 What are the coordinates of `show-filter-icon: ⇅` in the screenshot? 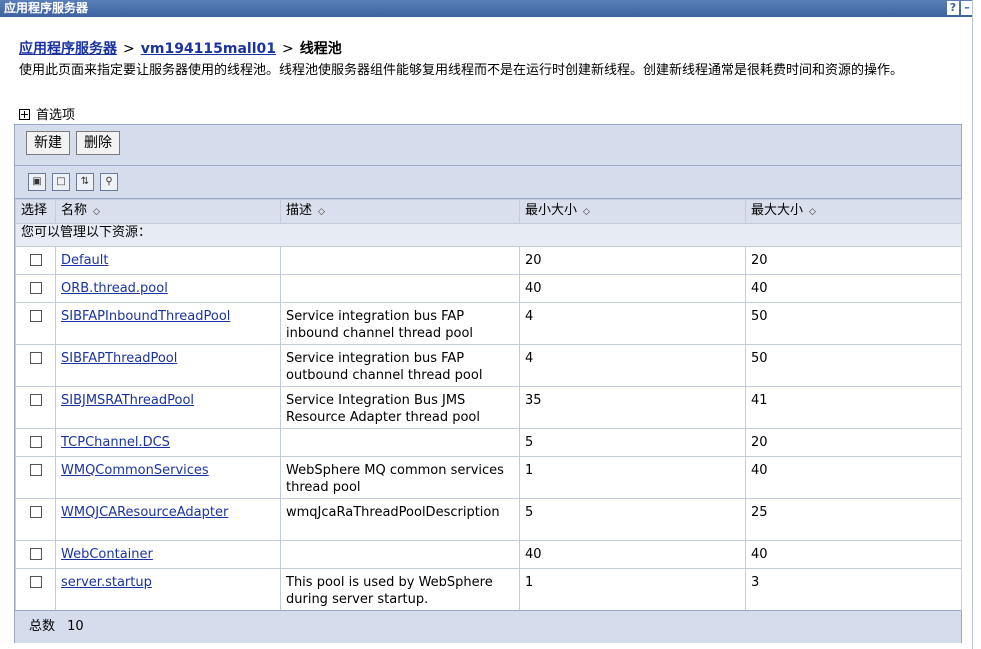 It's located at (85, 182).